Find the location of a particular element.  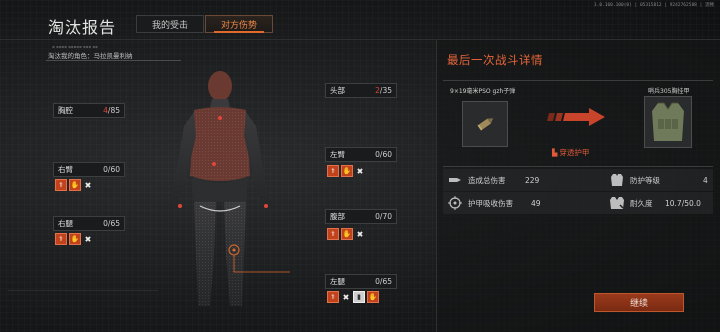

victim-underline is located at coordinates (113, 60).